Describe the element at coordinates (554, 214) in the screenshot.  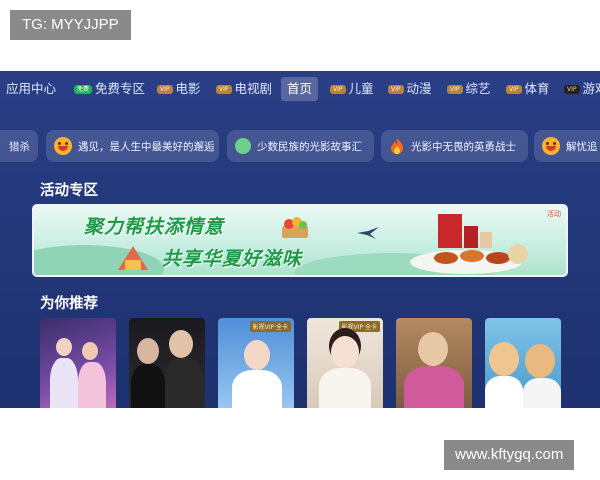
I see `banner-tag: 活动` at that location.